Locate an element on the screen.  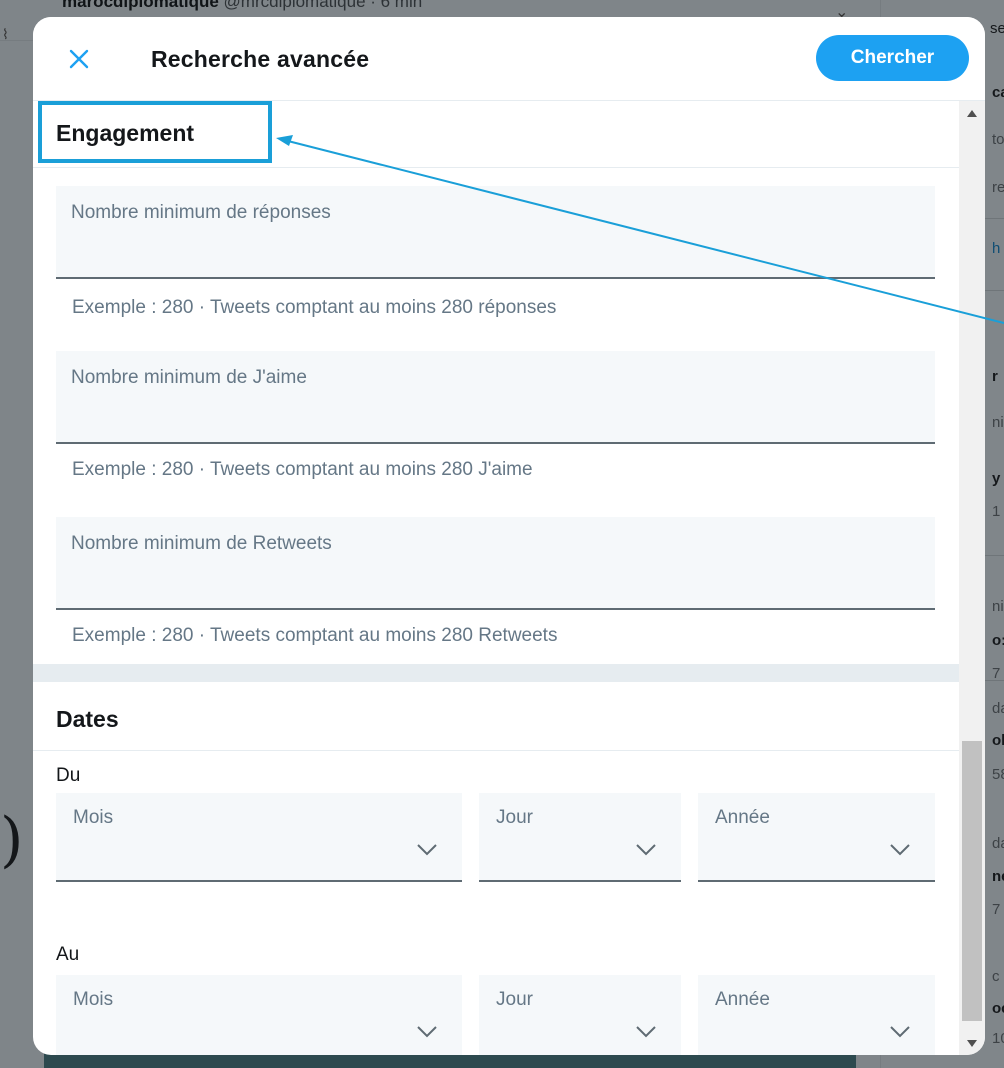
side-frag: 58 is located at coordinates (998, 774).